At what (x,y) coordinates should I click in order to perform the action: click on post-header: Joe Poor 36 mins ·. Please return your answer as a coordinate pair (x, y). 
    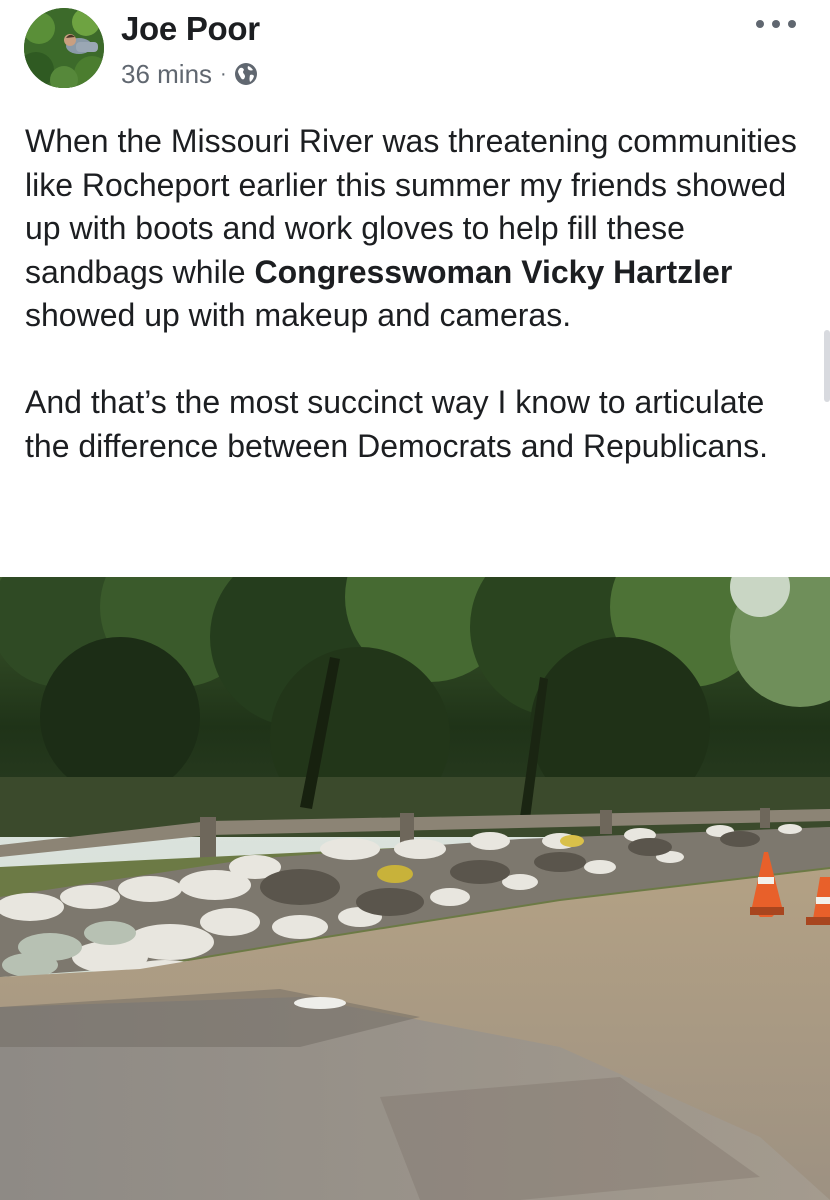
    Looking at the image, I should click on (415, 55).